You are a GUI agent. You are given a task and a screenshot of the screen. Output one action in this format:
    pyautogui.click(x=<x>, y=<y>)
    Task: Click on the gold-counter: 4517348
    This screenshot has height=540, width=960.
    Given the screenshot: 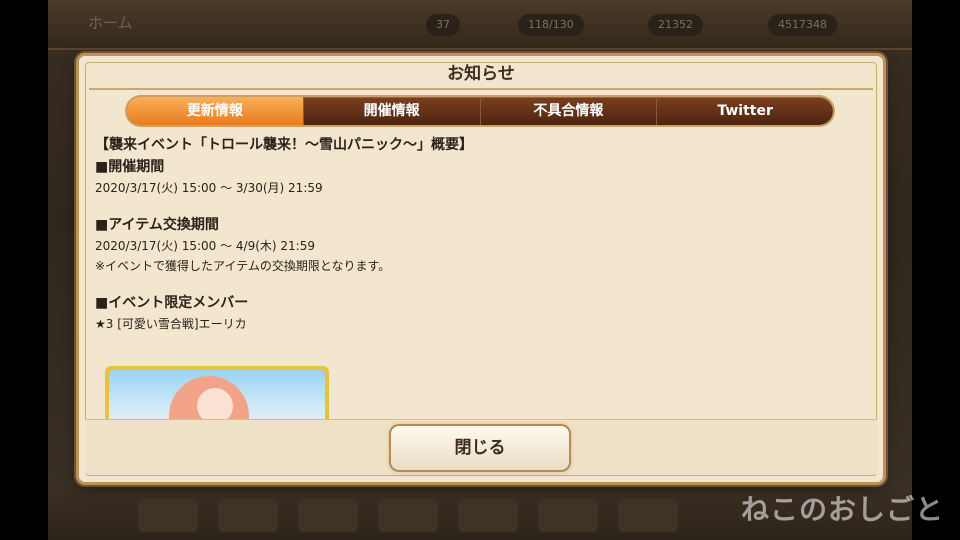 What is the action you would take?
    pyautogui.click(x=802, y=25)
    